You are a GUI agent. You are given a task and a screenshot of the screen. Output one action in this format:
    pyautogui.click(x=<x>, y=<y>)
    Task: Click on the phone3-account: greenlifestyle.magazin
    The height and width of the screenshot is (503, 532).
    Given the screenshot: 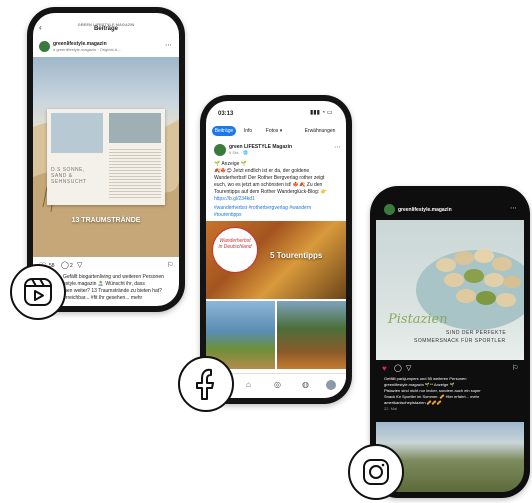 What is the action you would take?
    pyautogui.click(x=425, y=210)
    